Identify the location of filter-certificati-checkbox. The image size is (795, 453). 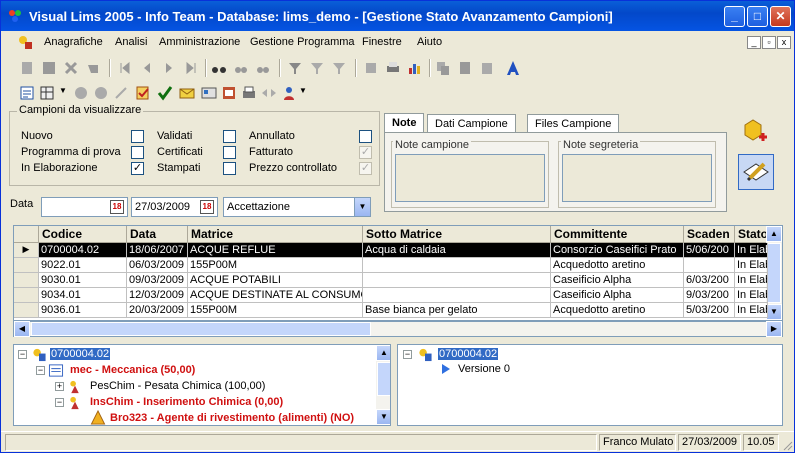
(229, 152).